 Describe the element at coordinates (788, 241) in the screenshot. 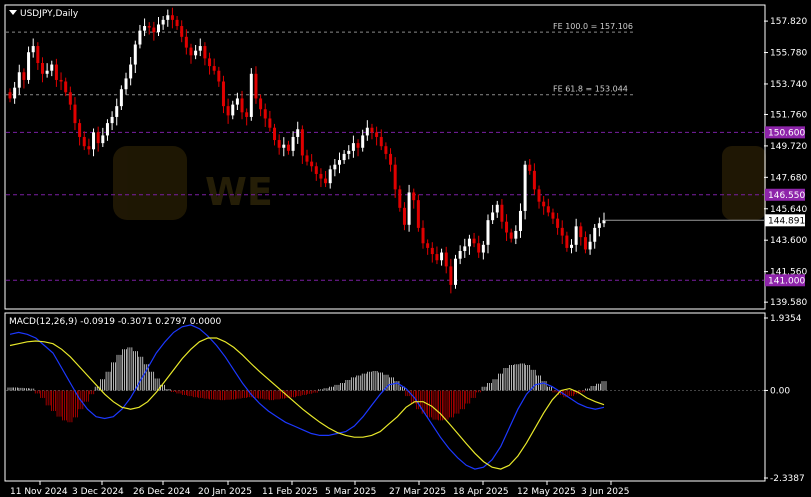

I see `price-tick-label: 143.600` at that location.